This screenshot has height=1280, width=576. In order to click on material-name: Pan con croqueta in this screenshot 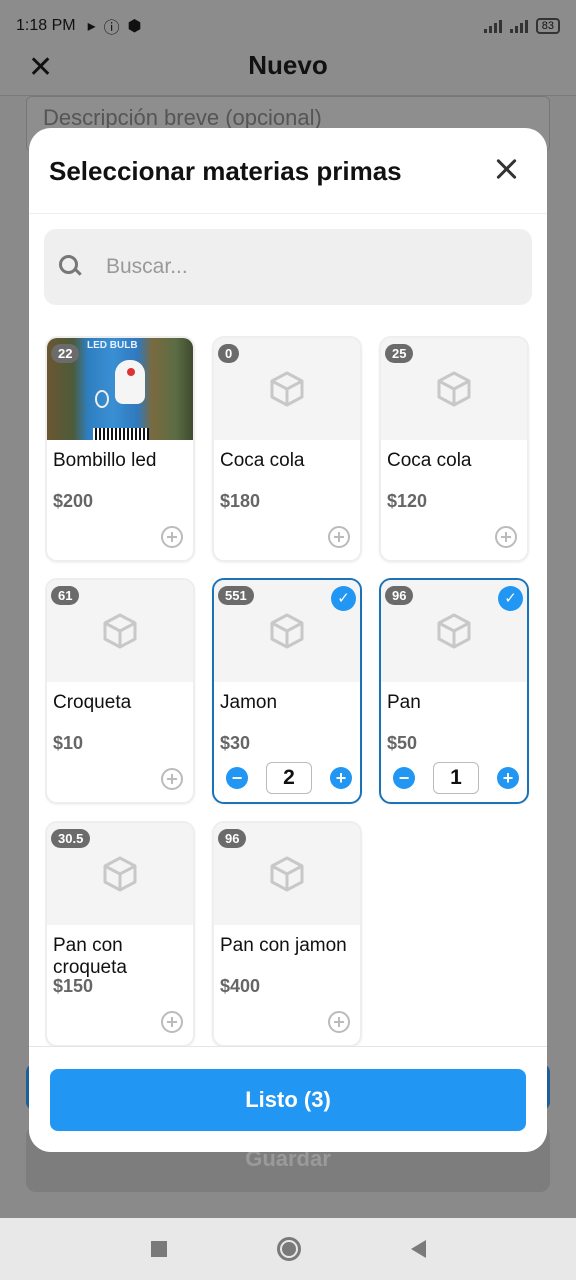, I will do `click(90, 956)`.